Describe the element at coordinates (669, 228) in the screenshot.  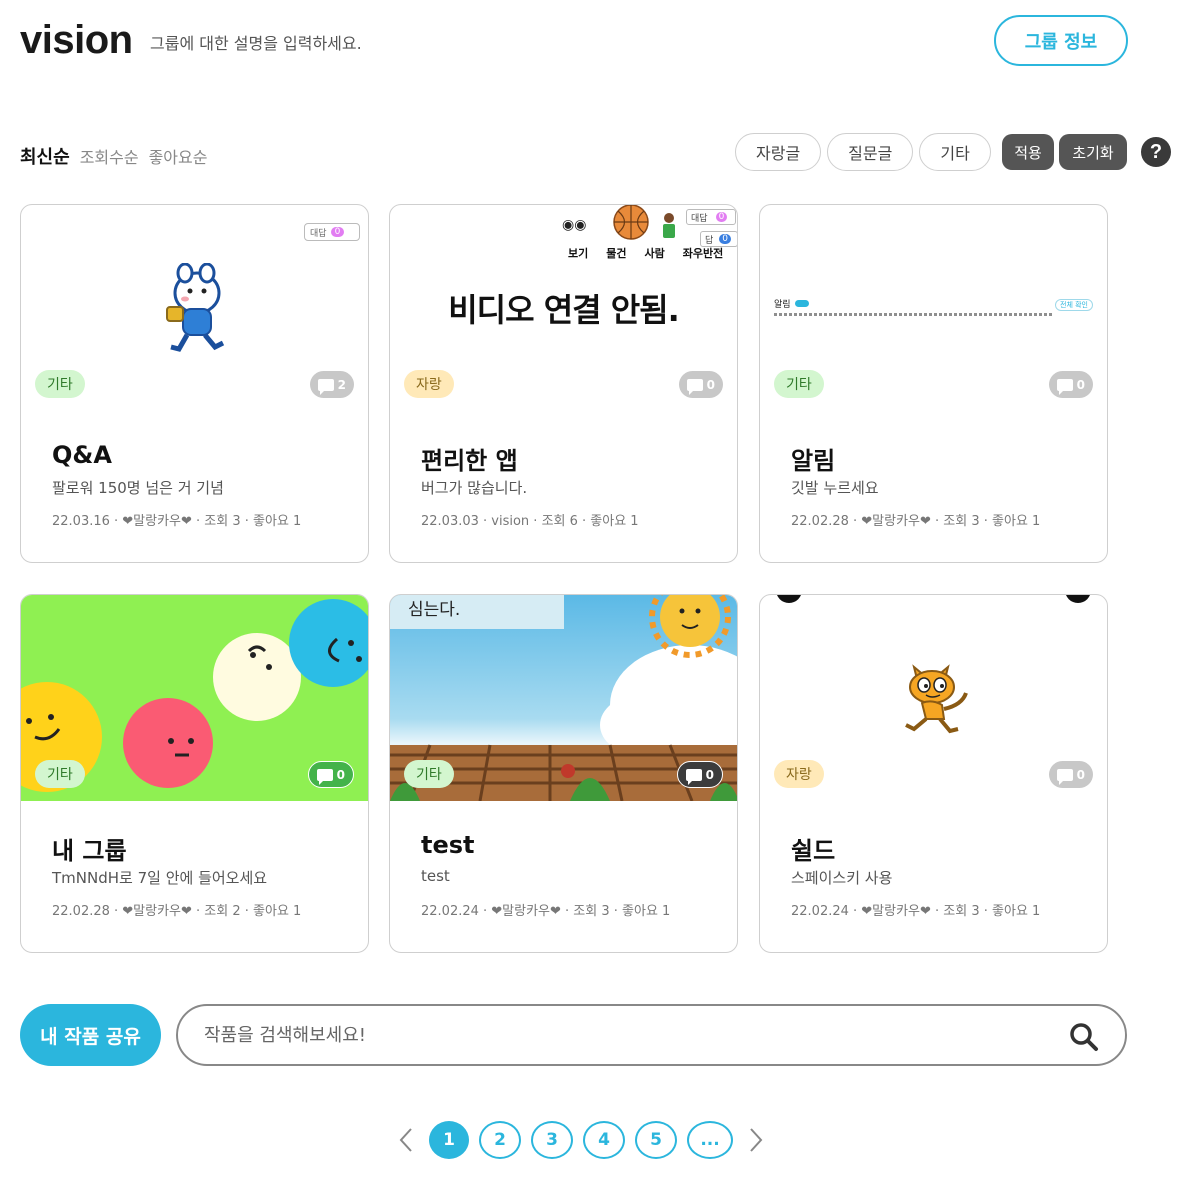
I see `person-icon` at that location.